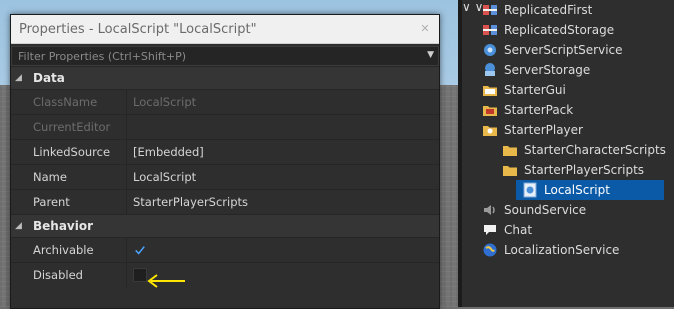 The height and width of the screenshot is (309, 674). What do you see at coordinates (69, 177) in the screenshot?
I see `property-name: Name` at bounding box center [69, 177].